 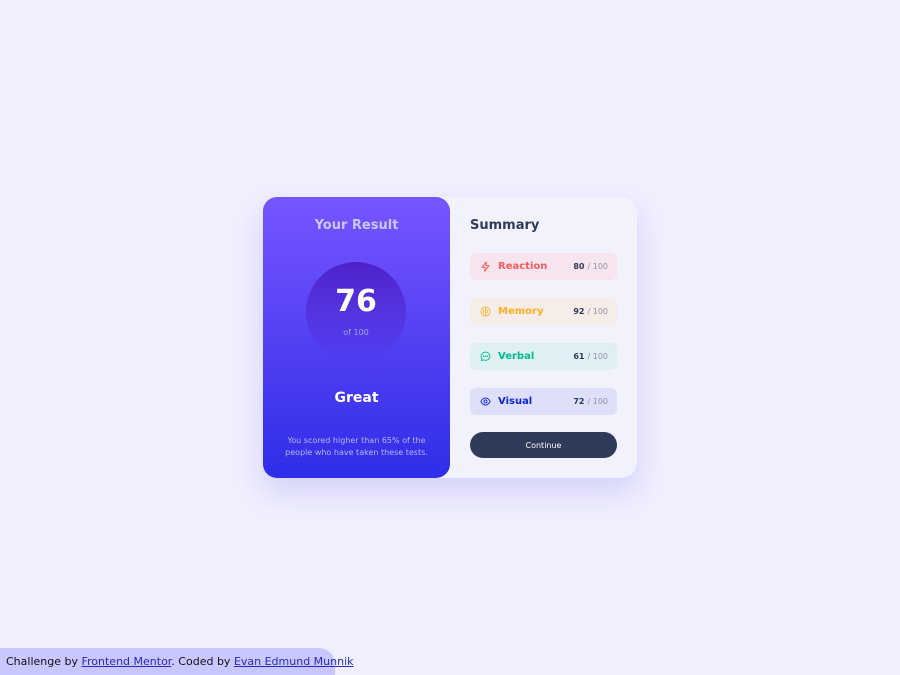 I want to click on summary-item-label: Reaction, so click(x=523, y=266).